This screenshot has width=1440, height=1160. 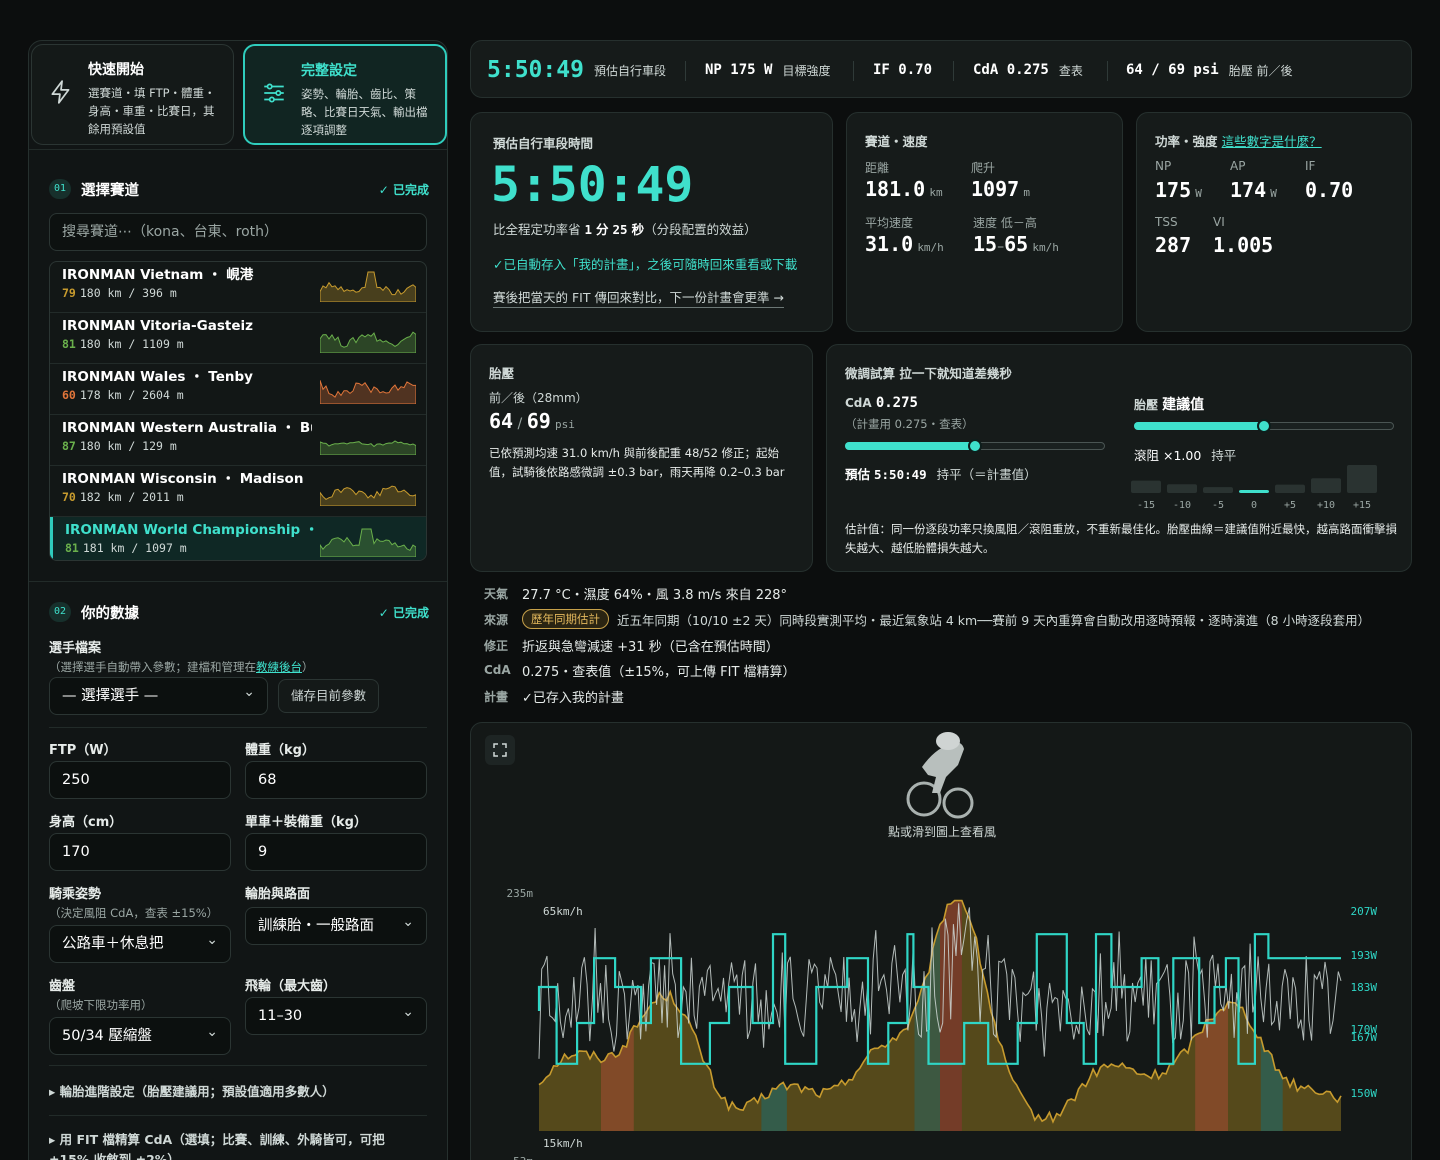 I want to click on chainring-select: 50/34 壓縮盤, so click(x=140, y=1034).